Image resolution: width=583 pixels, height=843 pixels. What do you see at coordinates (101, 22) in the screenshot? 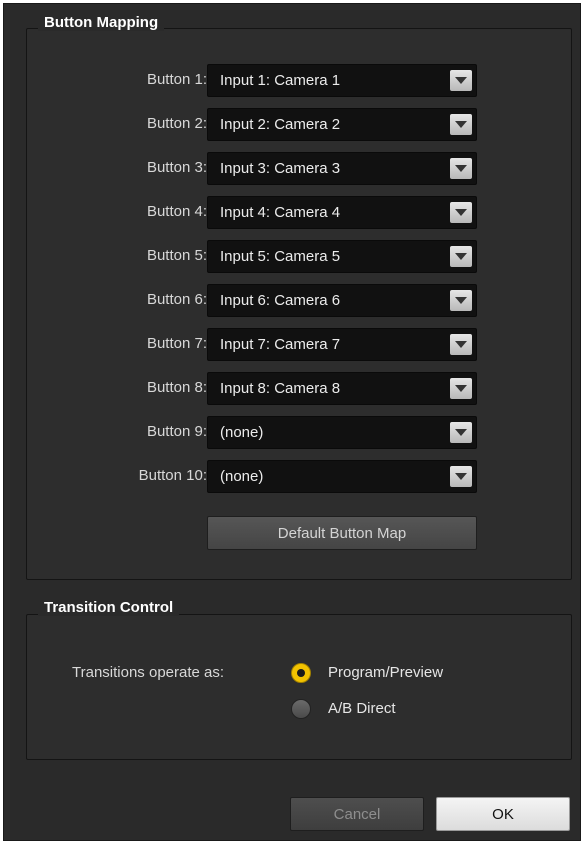
I see `button-mapping-title: Button Mapping` at bounding box center [101, 22].